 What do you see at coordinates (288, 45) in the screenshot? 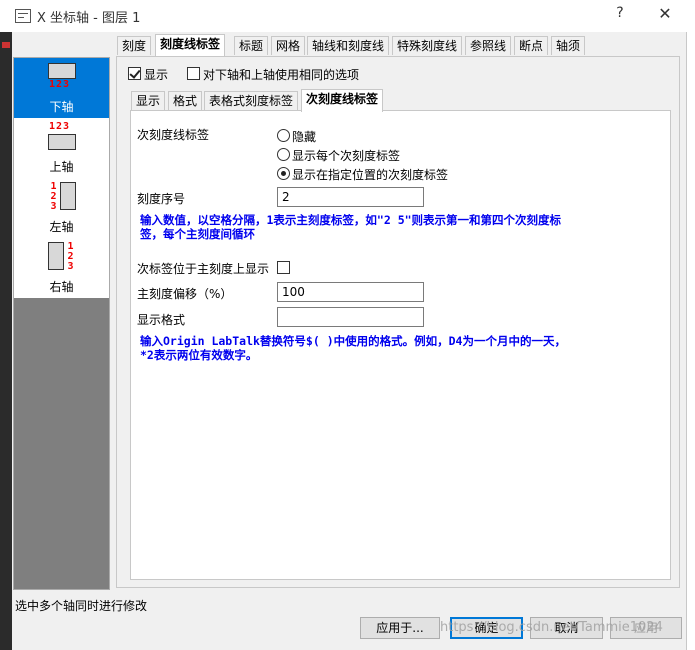
I see `tab-grid: 网格` at bounding box center [288, 45].